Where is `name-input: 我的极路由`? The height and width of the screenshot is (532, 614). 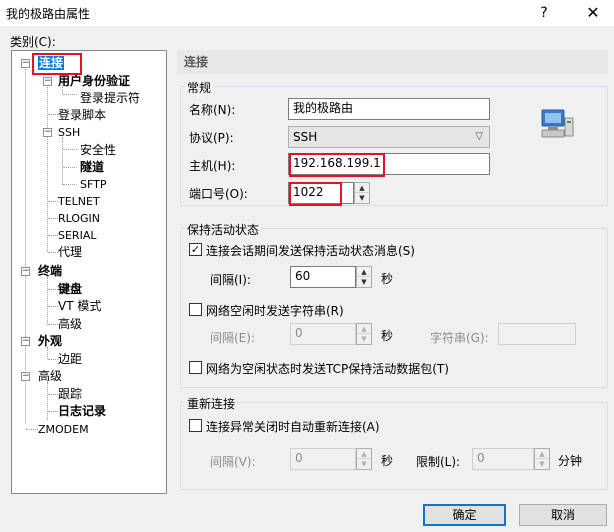
name-input: 我的极路由 is located at coordinates (389, 109).